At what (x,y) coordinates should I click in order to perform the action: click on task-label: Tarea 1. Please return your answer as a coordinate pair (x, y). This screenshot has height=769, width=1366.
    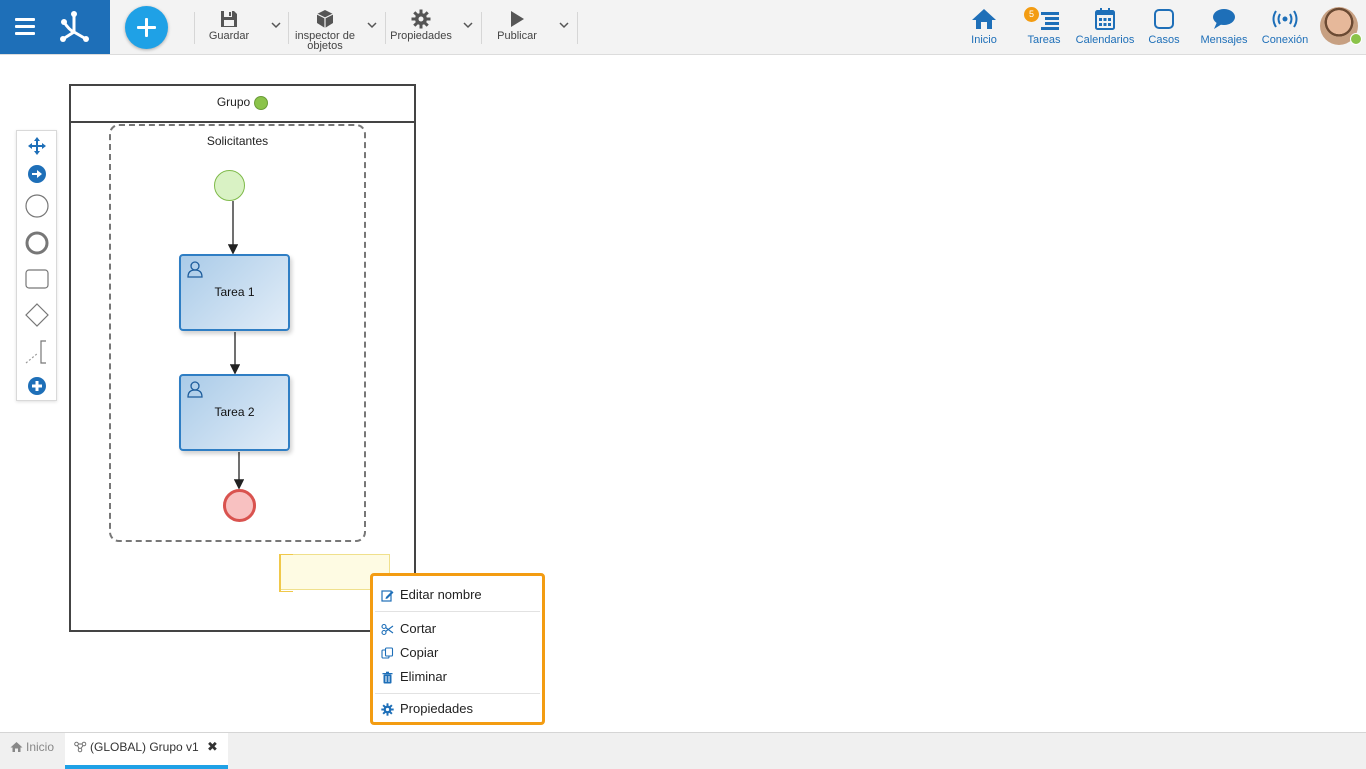
    Looking at the image, I should click on (234, 292).